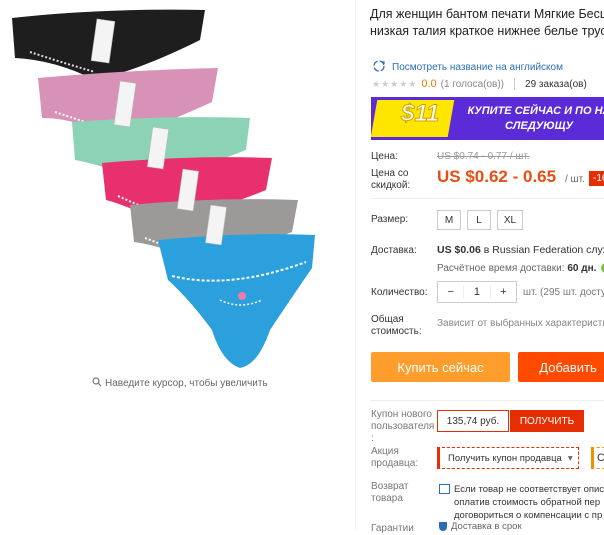 This screenshot has width=604, height=535. I want to click on product-title-line2: низкая талия краткое нижнее белье труси, so click(487, 31).